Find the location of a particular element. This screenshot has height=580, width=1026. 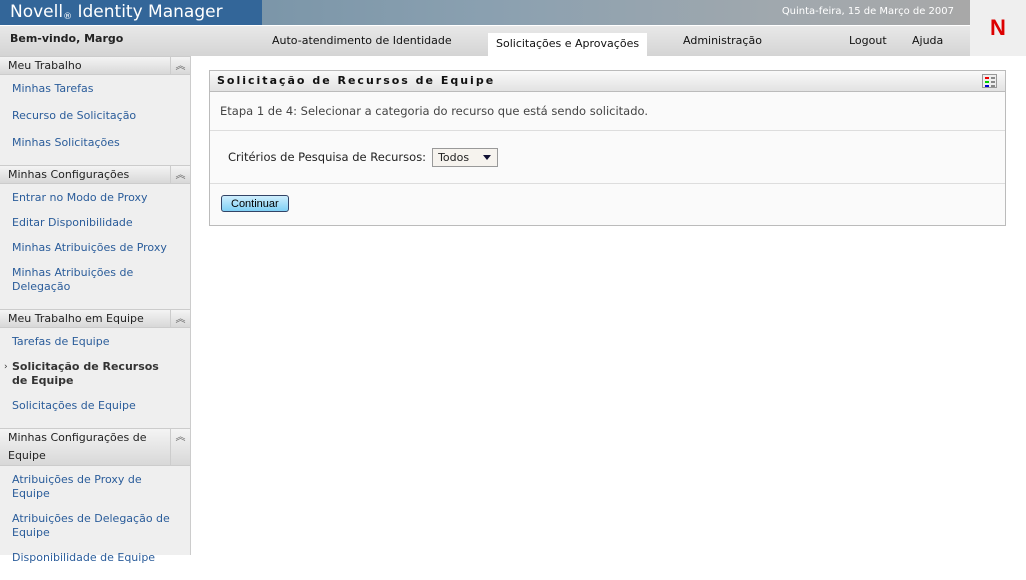

novell-logo: N is located at coordinates (998, 28).